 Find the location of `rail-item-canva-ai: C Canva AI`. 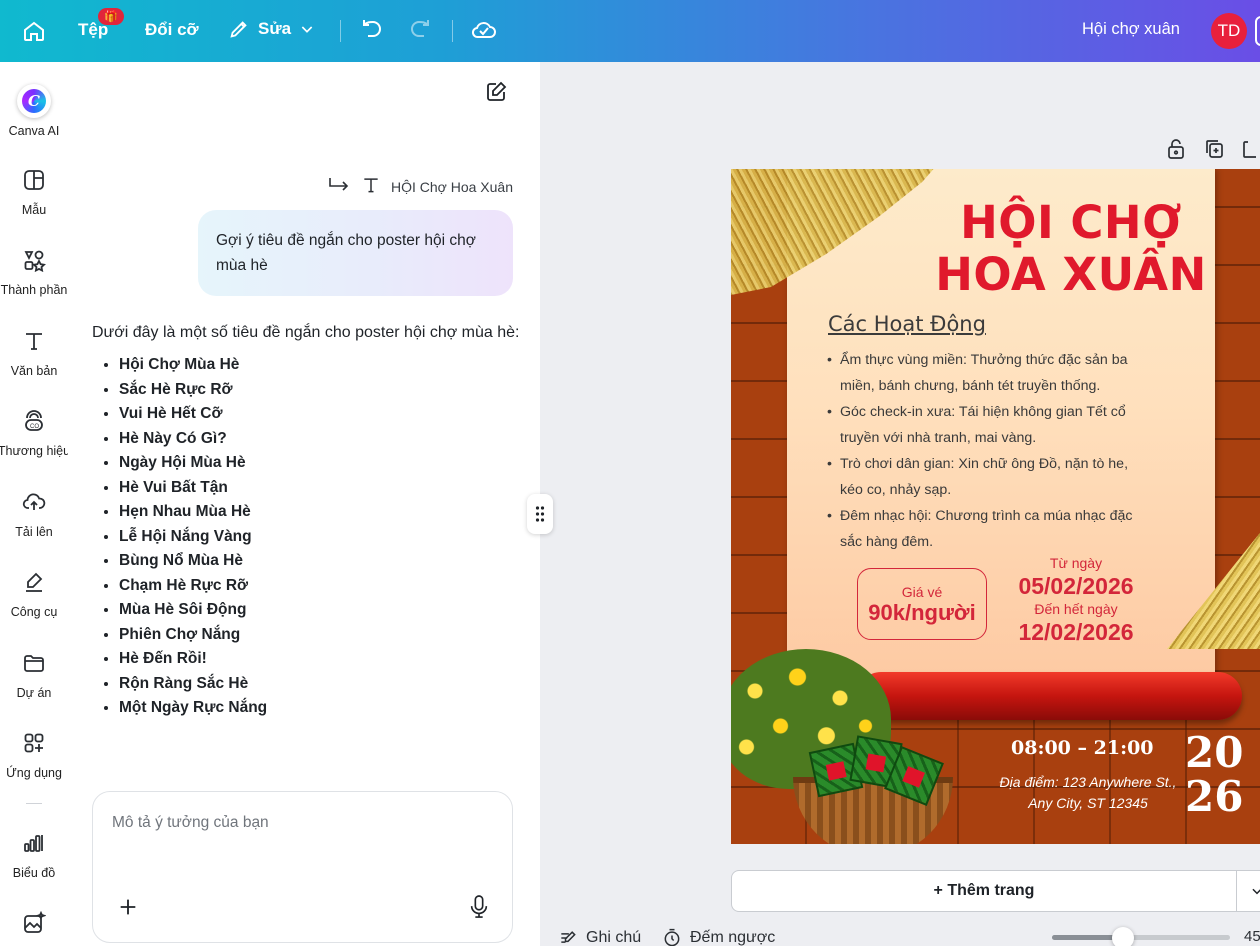

rail-item-canva-ai: C Canva AI is located at coordinates (34, 111).